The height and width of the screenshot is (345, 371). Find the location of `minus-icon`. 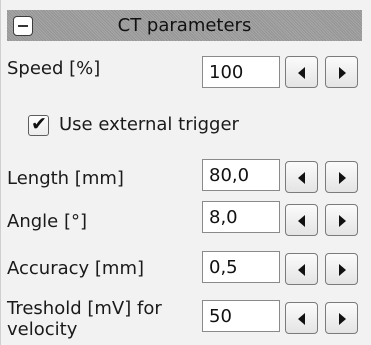

minus-icon is located at coordinates (23, 26).